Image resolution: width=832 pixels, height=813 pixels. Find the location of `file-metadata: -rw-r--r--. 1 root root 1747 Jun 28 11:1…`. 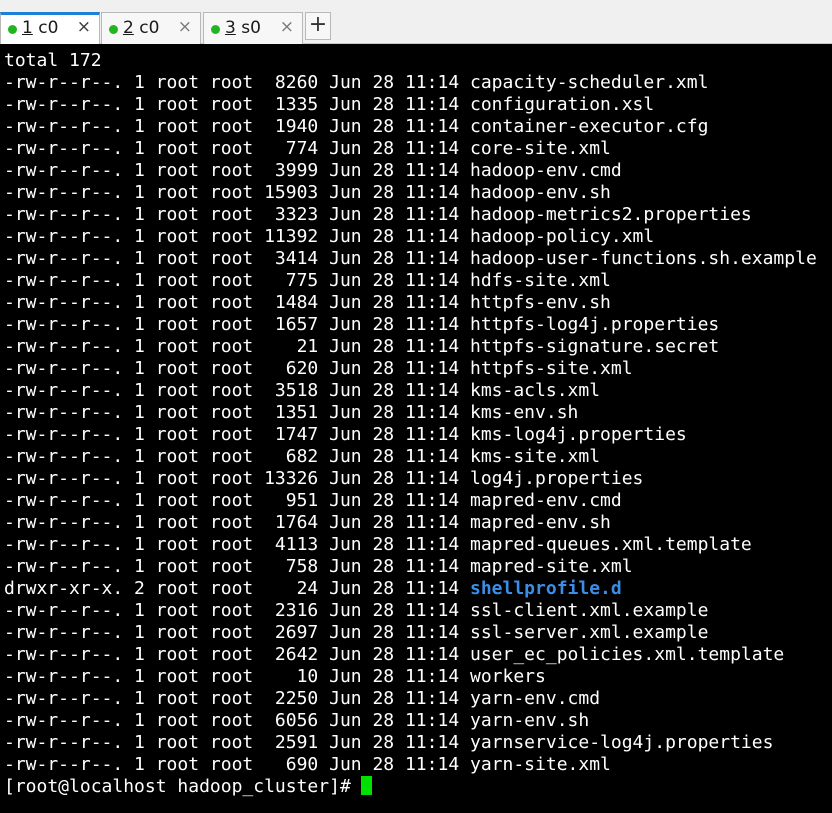

file-metadata: -rw-r--r--. 1 root root 1747 Jun 28 11:1… is located at coordinates (237, 434).